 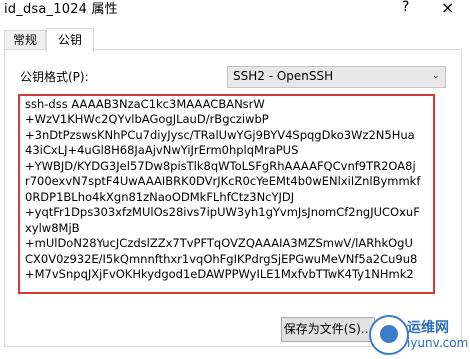 I want to click on key-line: +WzV1KHWc2QYvlbAGogJLauD/rBgcziwbP, so click(x=147, y=119).